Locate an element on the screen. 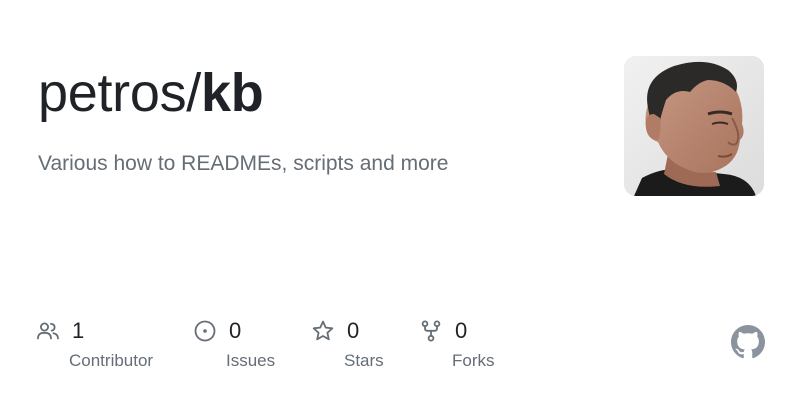  issues-count: 0 is located at coordinates (235, 330).